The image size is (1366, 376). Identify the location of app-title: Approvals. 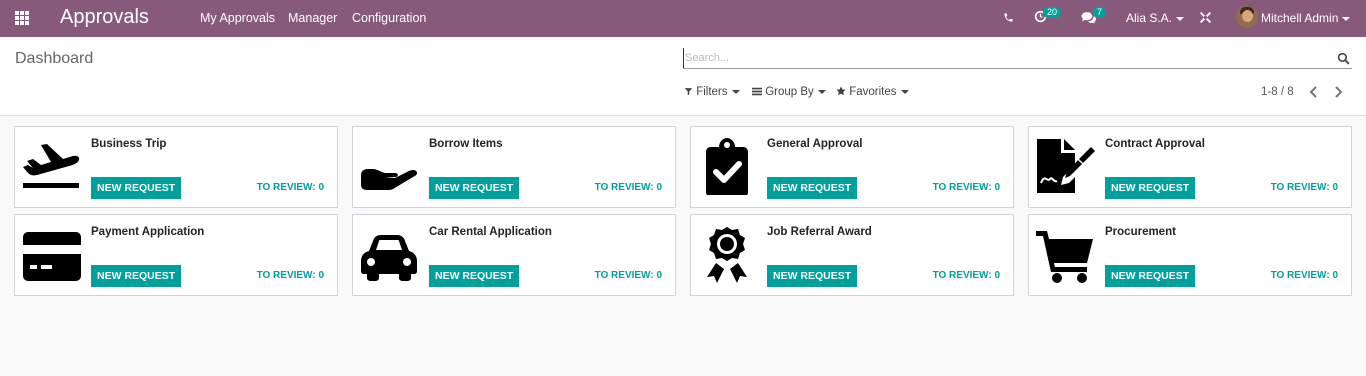
(104, 17).